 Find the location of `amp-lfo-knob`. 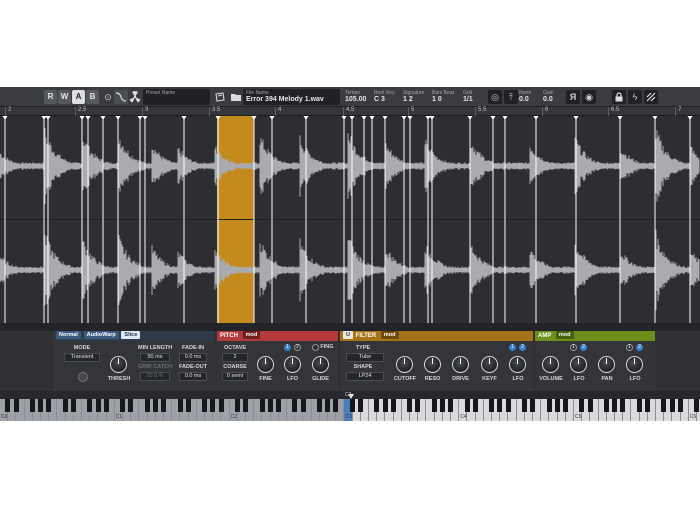

amp-lfo-knob is located at coordinates (578, 364).